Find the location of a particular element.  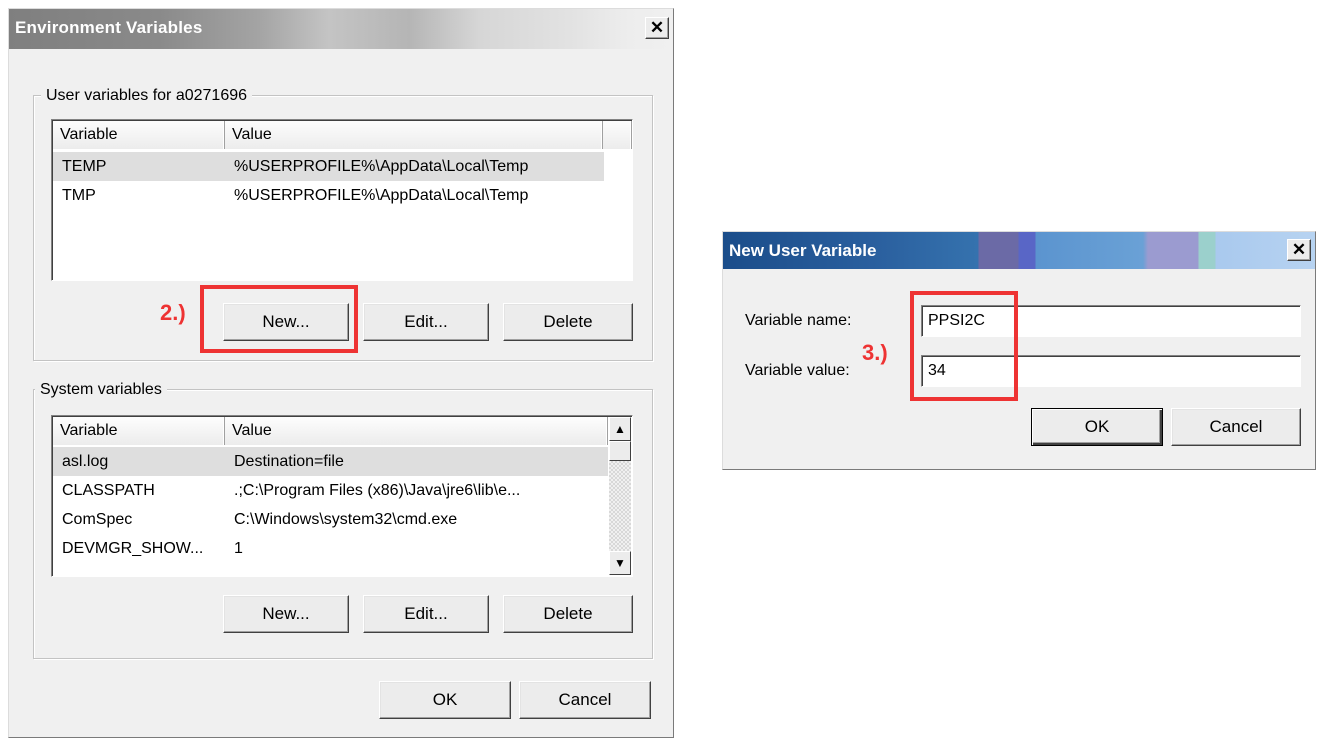

table-row: asl.log Destination=file is located at coordinates (330, 461).